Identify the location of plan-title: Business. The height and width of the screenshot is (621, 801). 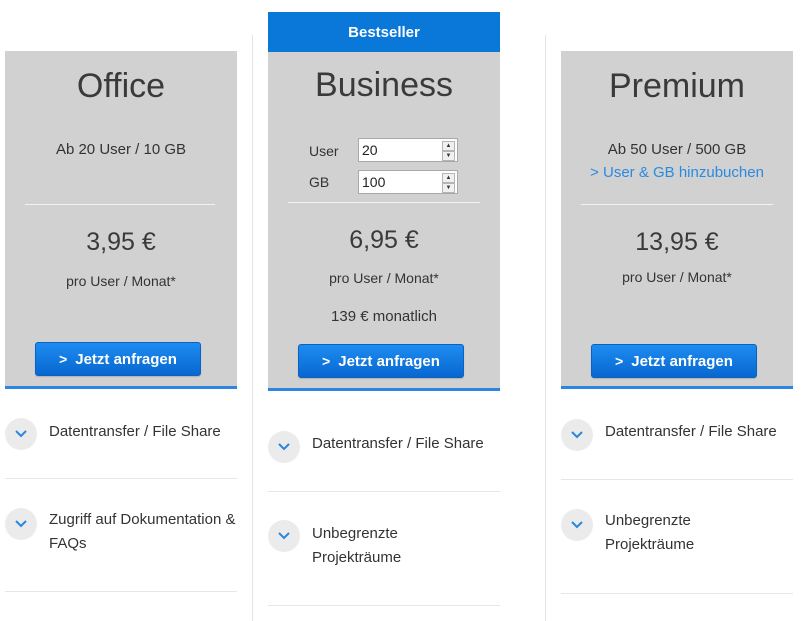
(384, 85).